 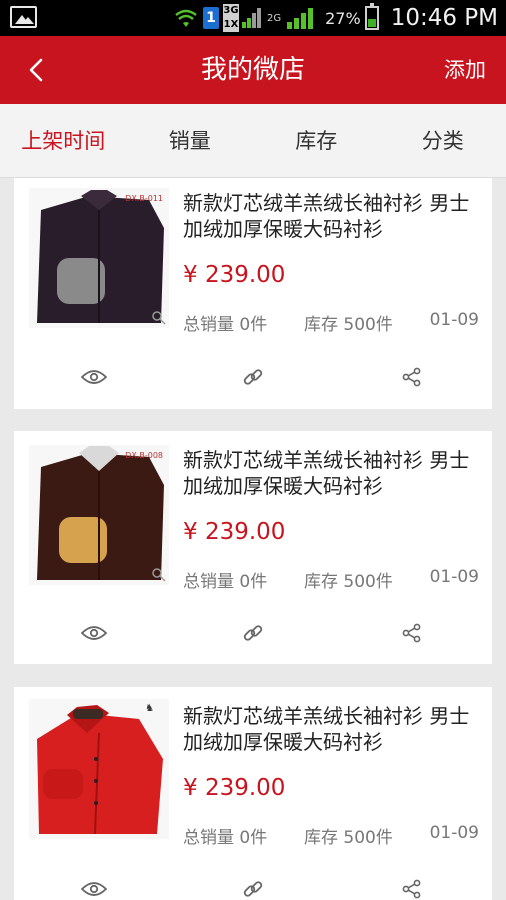 What do you see at coordinates (144, 198) in the screenshot?
I see `image-tag: DX.B-011` at bounding box center [144, 198].